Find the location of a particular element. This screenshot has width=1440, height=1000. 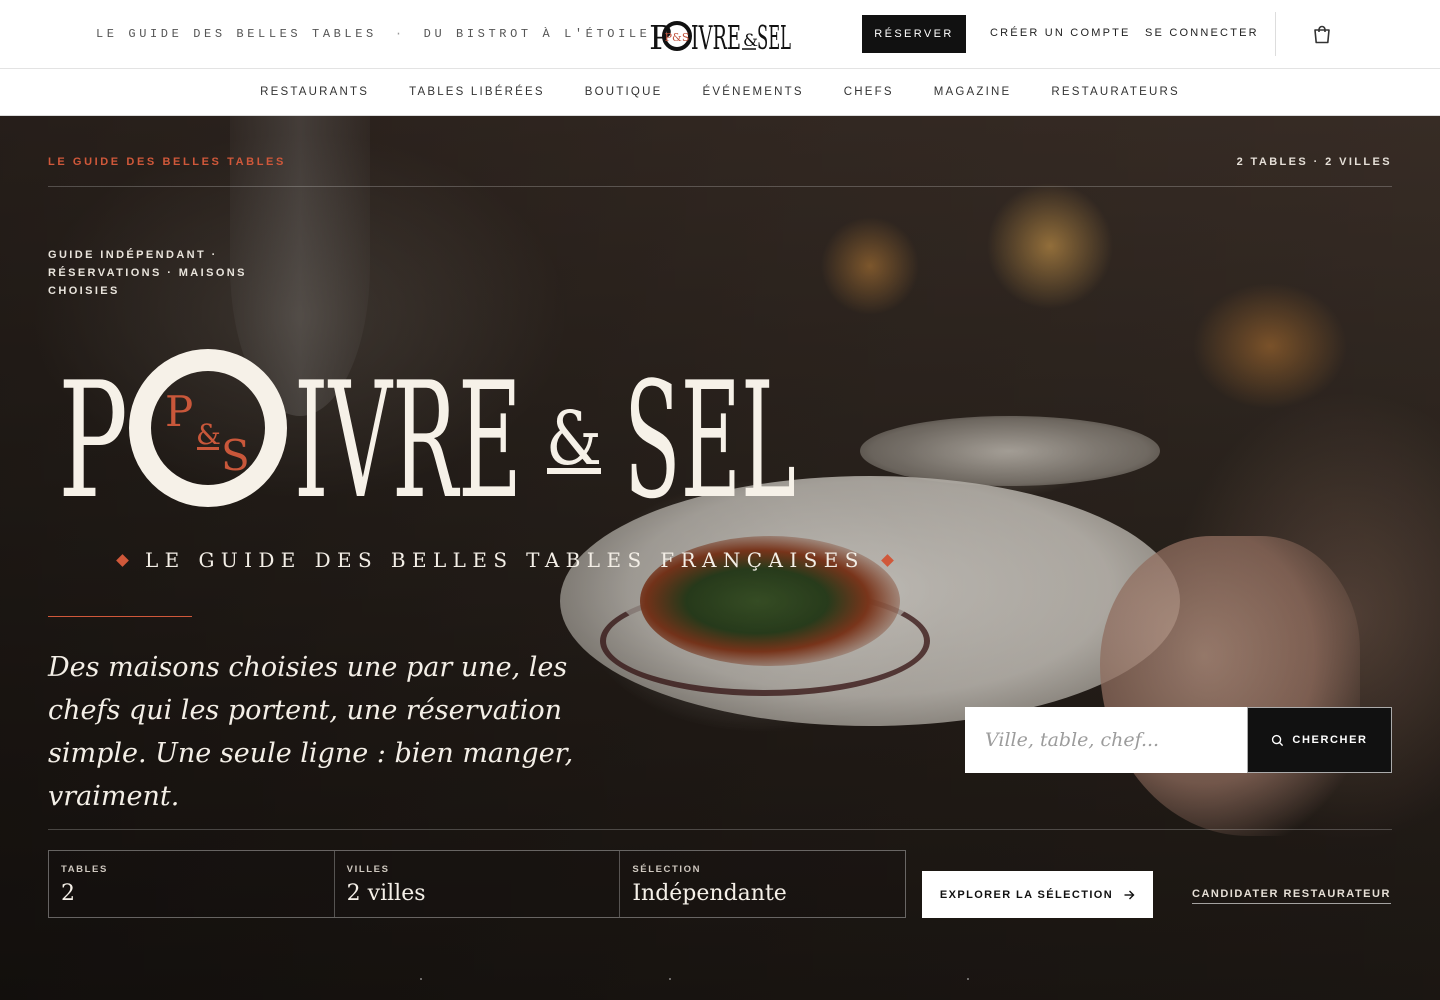

header-divider is located at coordinates (1275, 34).